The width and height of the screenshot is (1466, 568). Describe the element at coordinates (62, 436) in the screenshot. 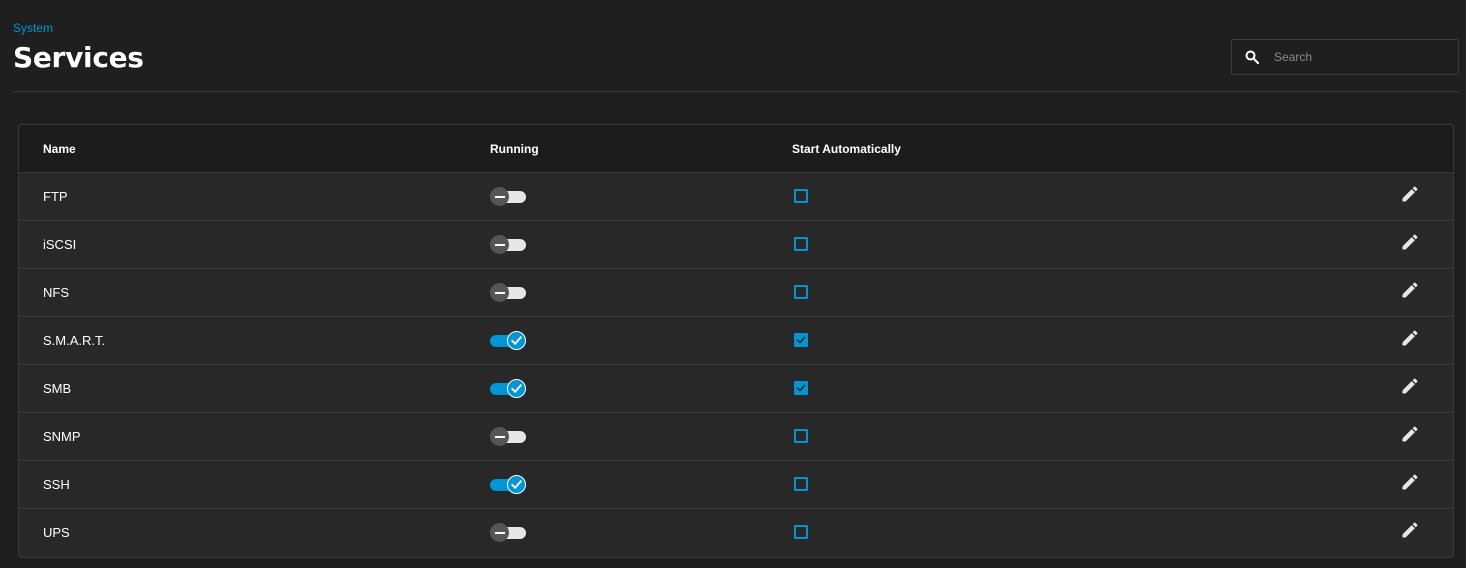

I see `service-name: SNMP` at that location.